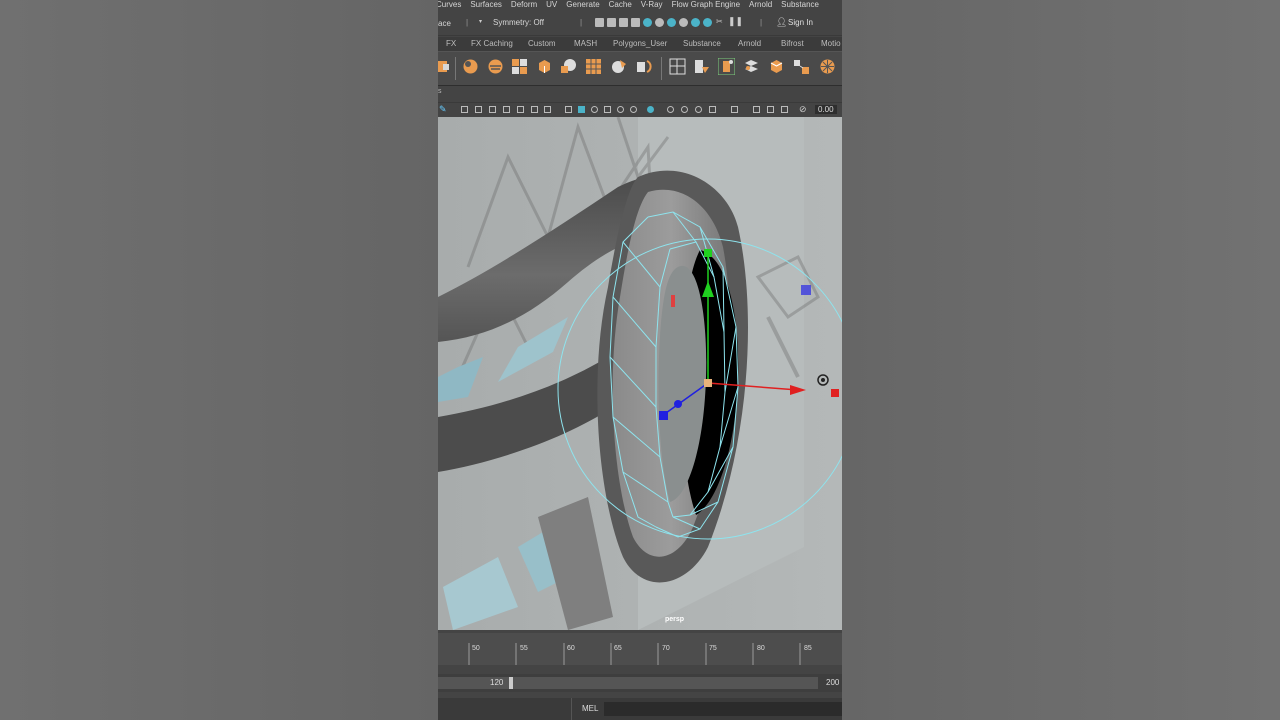 This screenshot has width=1280, height=720. What do you see at coordinates (698, 109) in the screenshot?
I see `ambient-occlusion-icon` at bounding box center [698, 109].